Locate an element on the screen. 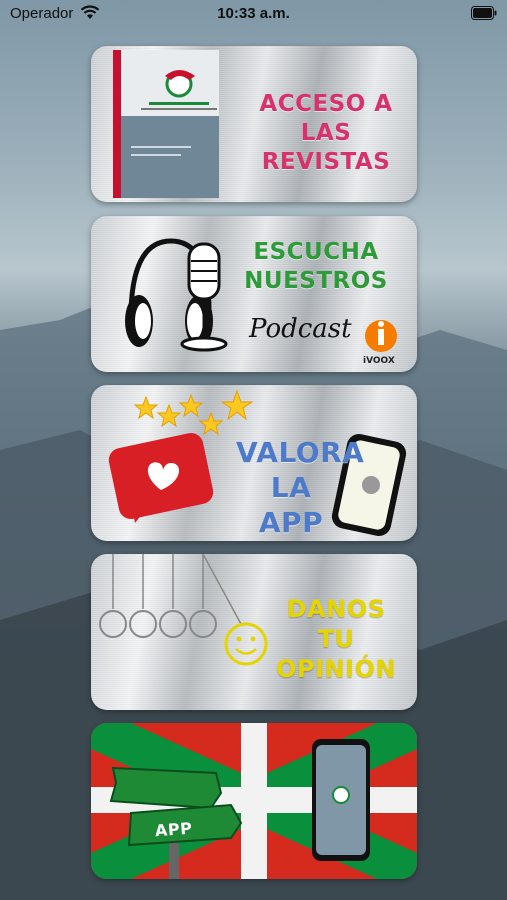  card-podcast: ESCUCHA NUESTROS Podcast iVOOX is located at coordinates (254, 294).